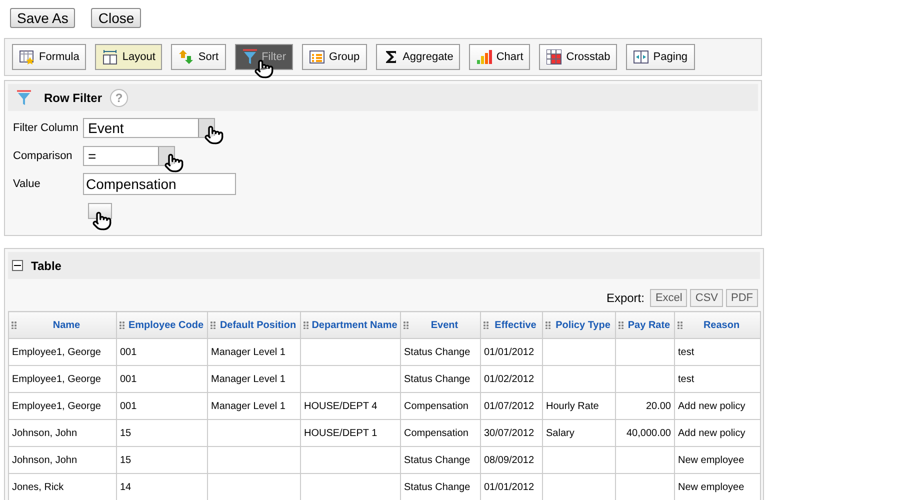 Image resolution: width=900 pixels, height=500 pixels. I want to click on bar-chart-icon, so click(484, 57).